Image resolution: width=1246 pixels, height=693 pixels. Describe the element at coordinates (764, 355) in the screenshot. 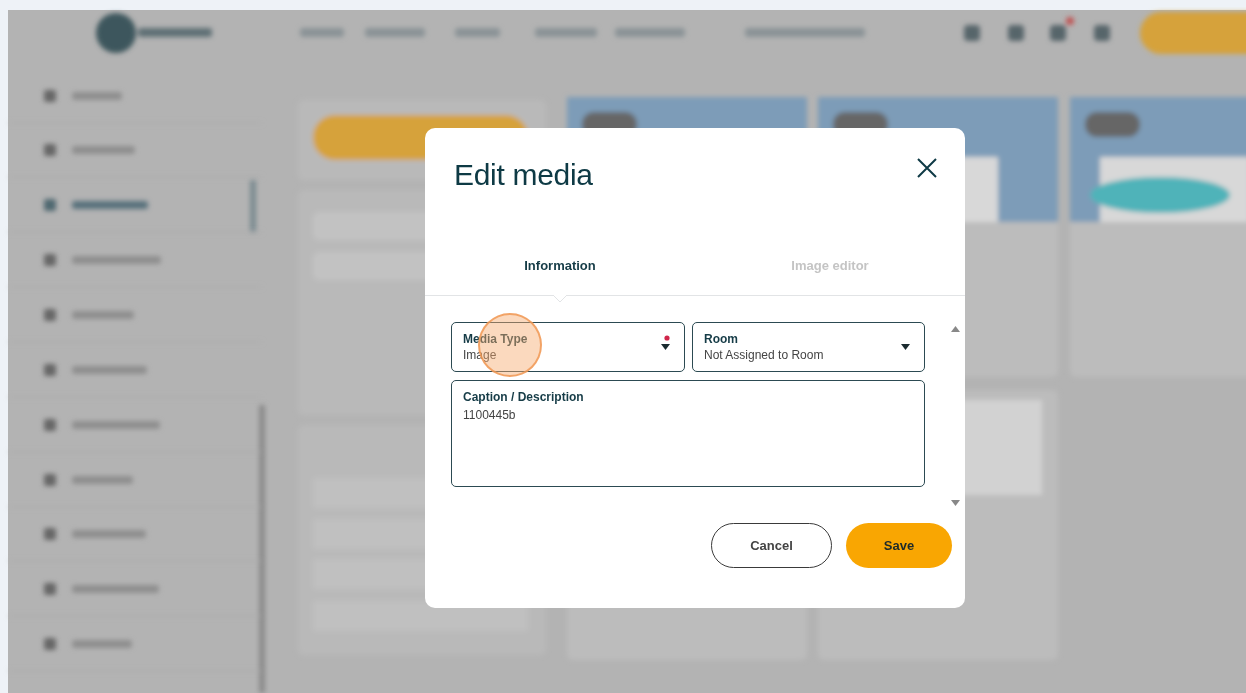

I see `field-value: Not Assigned to Room` at that location.